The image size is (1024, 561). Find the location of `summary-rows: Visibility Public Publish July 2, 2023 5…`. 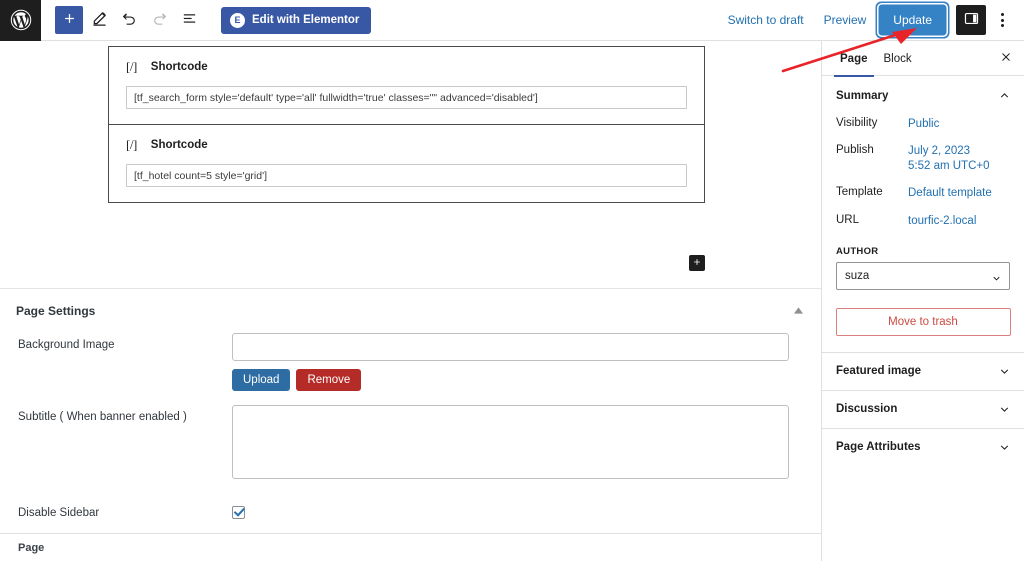

summary-rows: Visibility Public Publish July 2, 2023 5… is located at coordinates (923, 178).